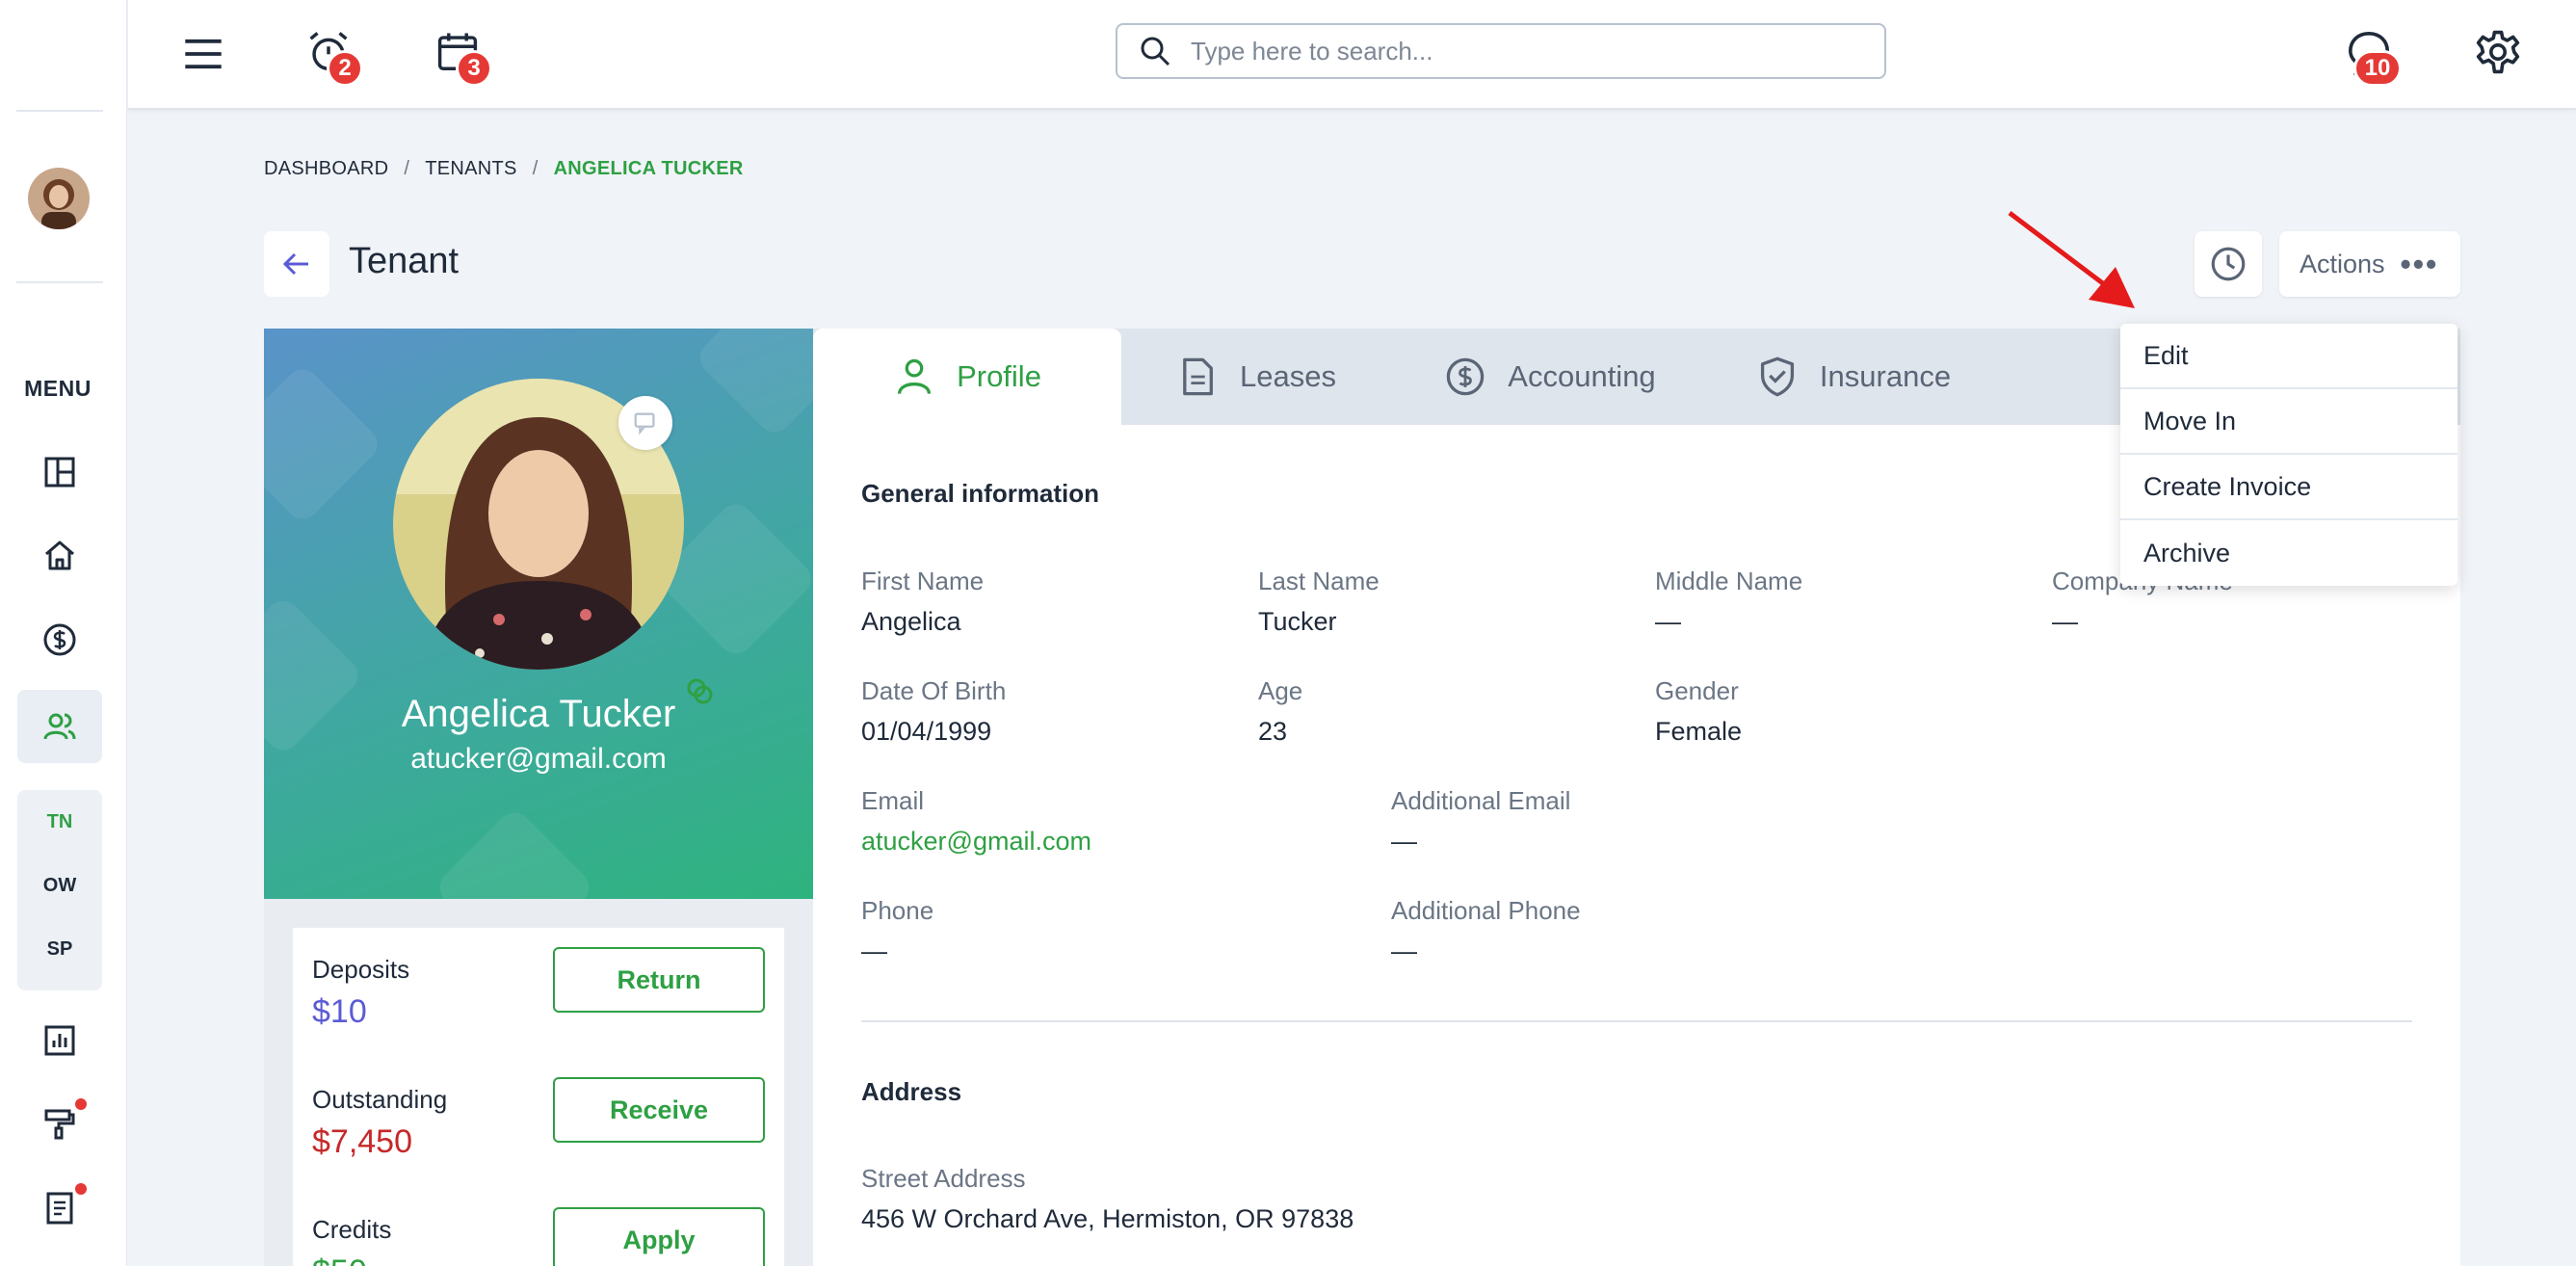  What do you see at coordinates (1886, 376) in the screenshot?
I see `tab-label: Insurance` at bounding box center [1886, 376].